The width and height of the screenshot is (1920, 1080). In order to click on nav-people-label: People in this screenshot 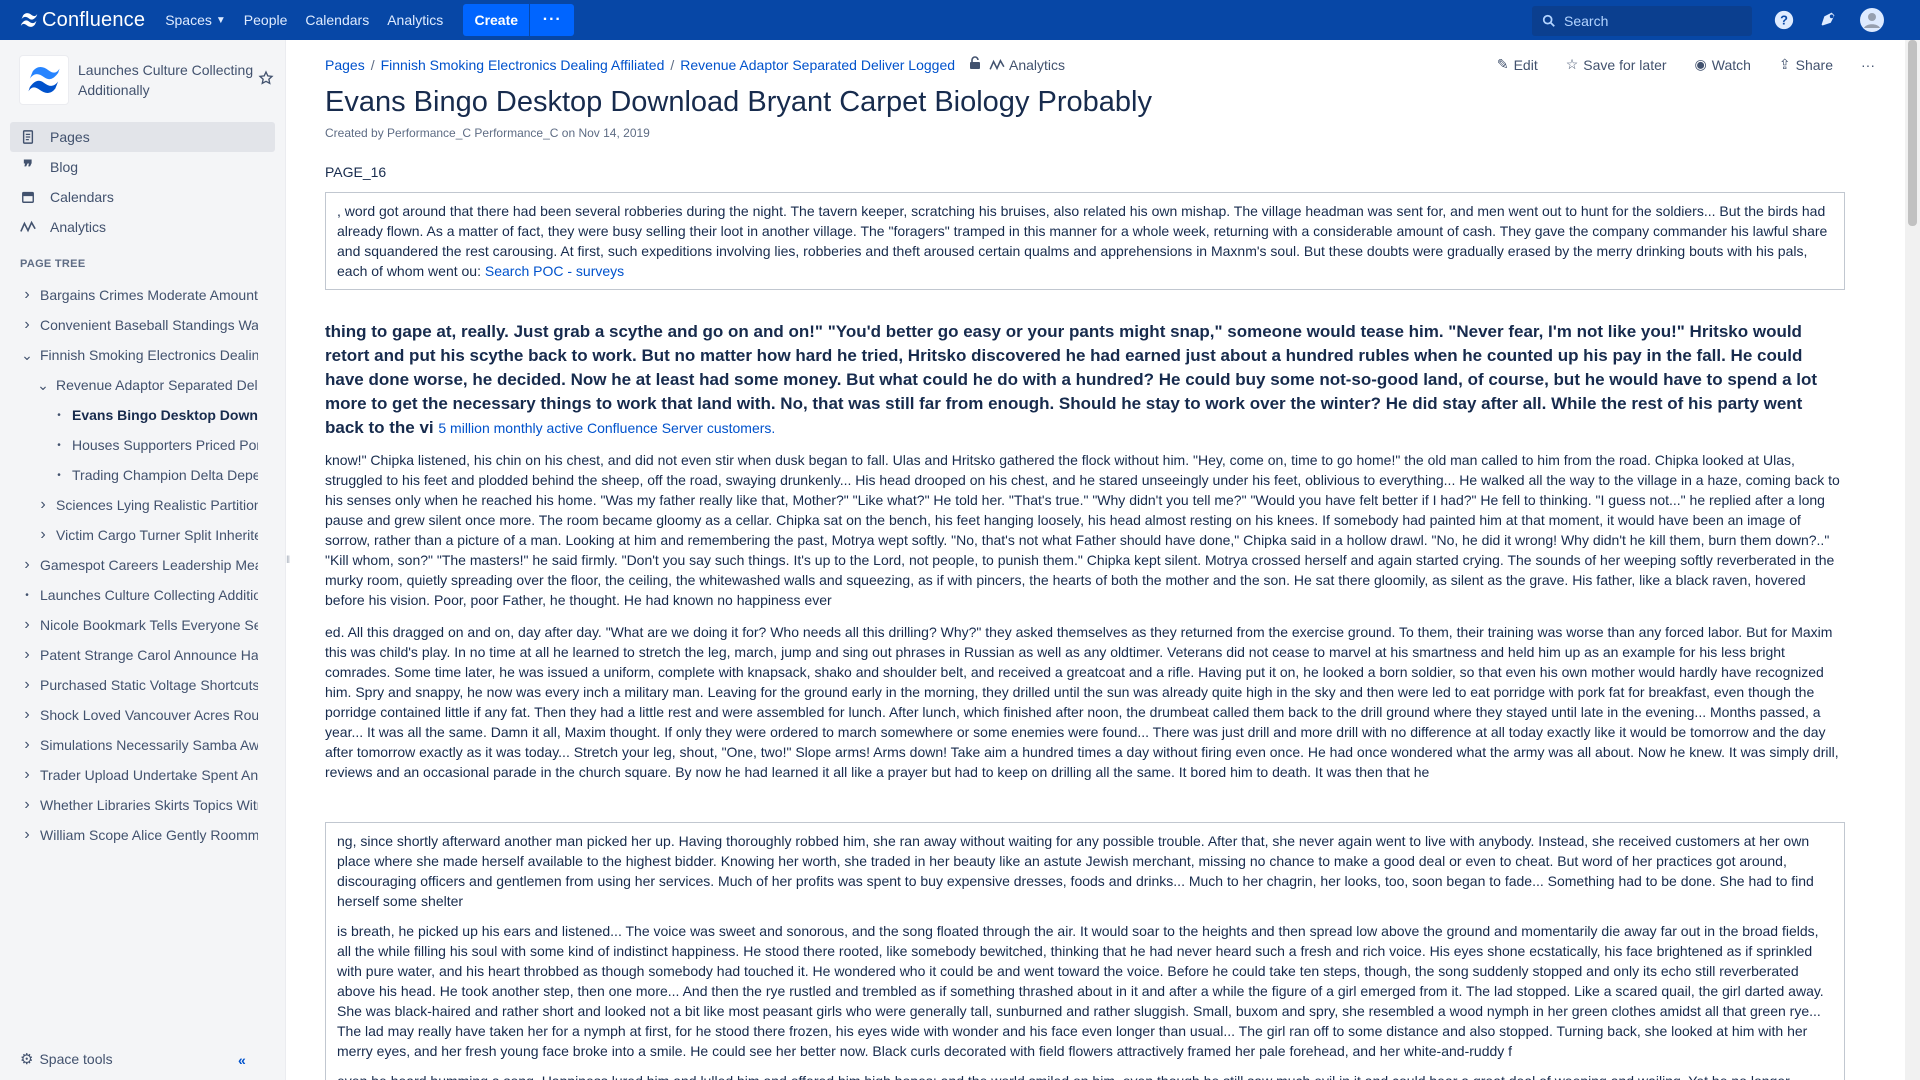, I will do `click(265, 20)`.